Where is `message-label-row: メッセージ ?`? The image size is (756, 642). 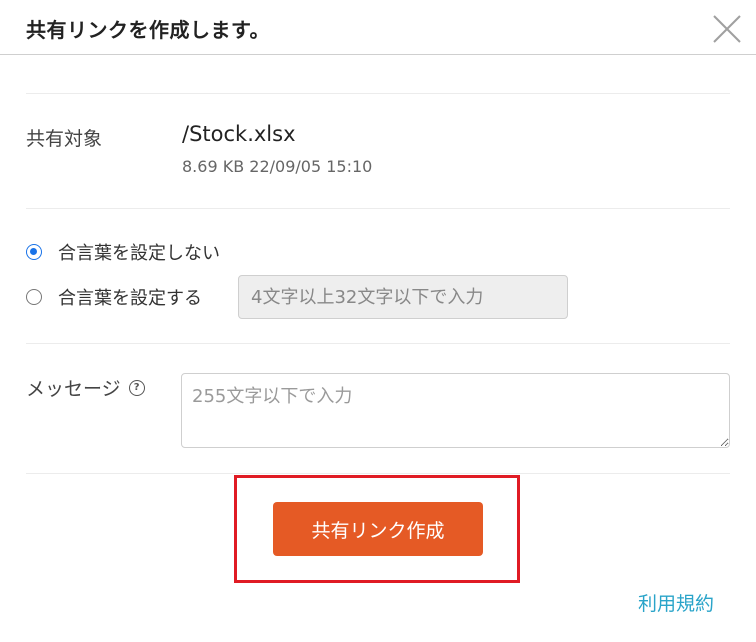 message-label-row: メッセージ ? is located at coordinates (85, 387).